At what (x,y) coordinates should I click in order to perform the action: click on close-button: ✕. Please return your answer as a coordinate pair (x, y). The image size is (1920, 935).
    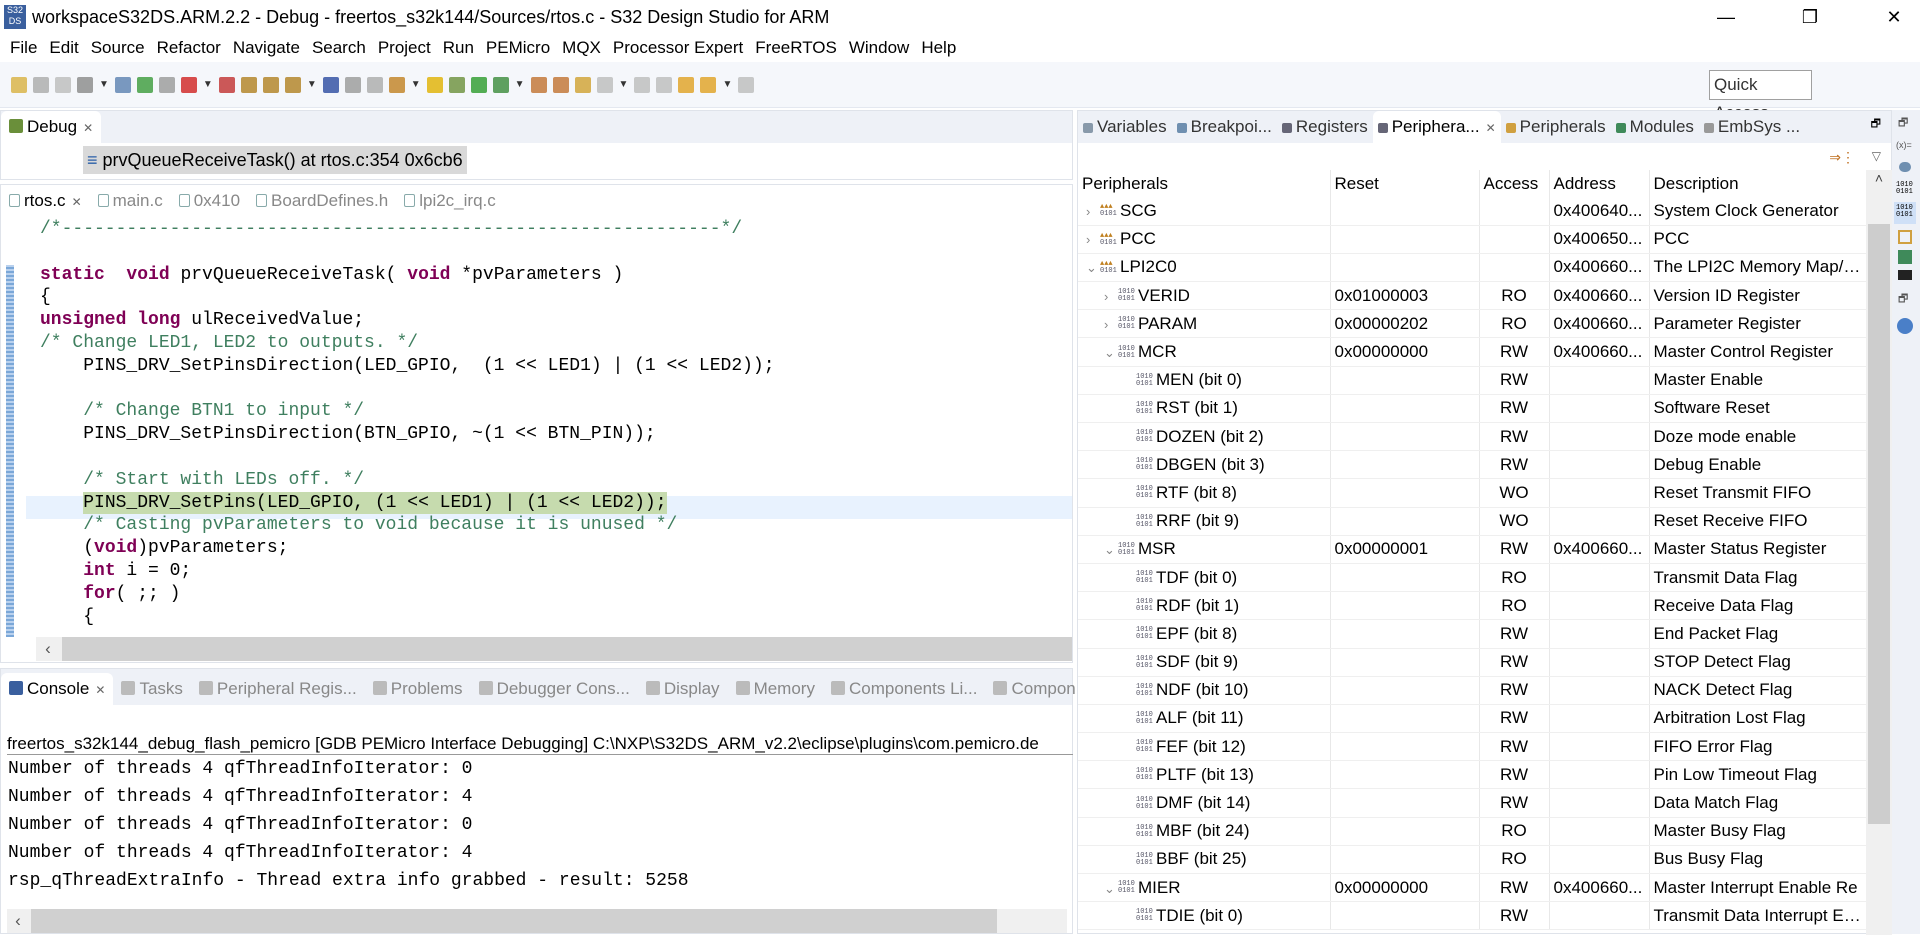
    Looking at the image, I should click on (1893, 17).